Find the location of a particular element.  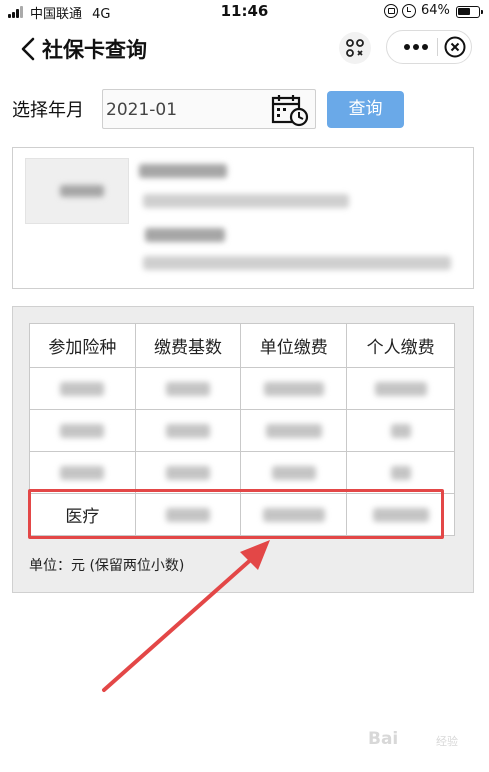

avatar is located at coordinates (77, 191).